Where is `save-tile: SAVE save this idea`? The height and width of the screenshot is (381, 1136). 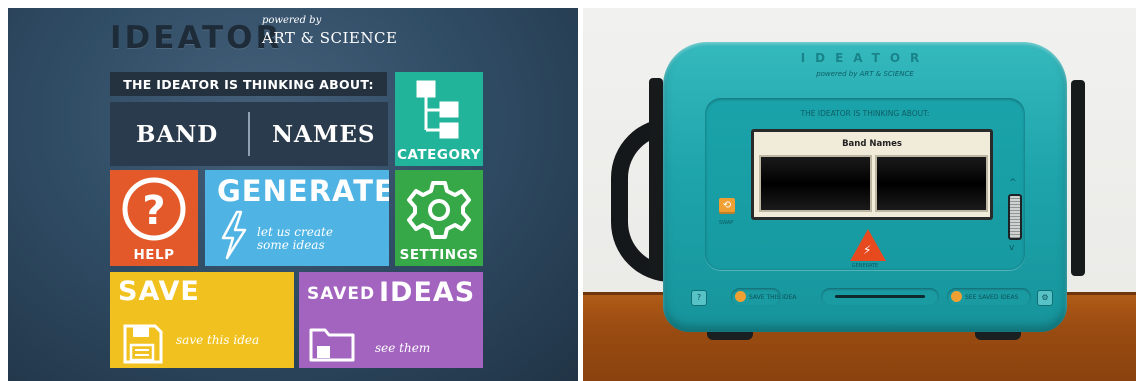
save-tile: SAVE save this idea is located at coordinates (202, 320).